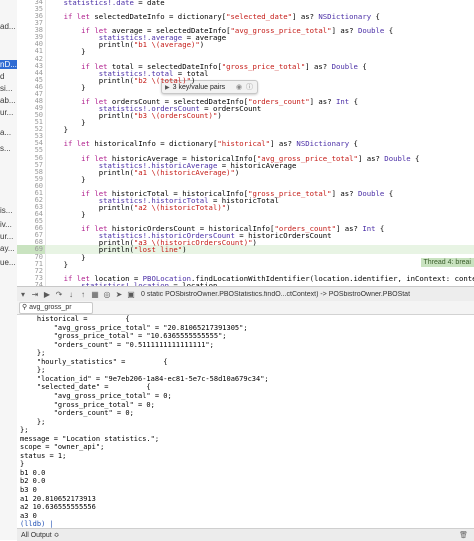 Image resolution: width=474 pixels, height=541 pixels. Describe the element at coordinates (131, 294) in the screenshot. I see `breadcrumb-thread-icon: ▣` at that location.